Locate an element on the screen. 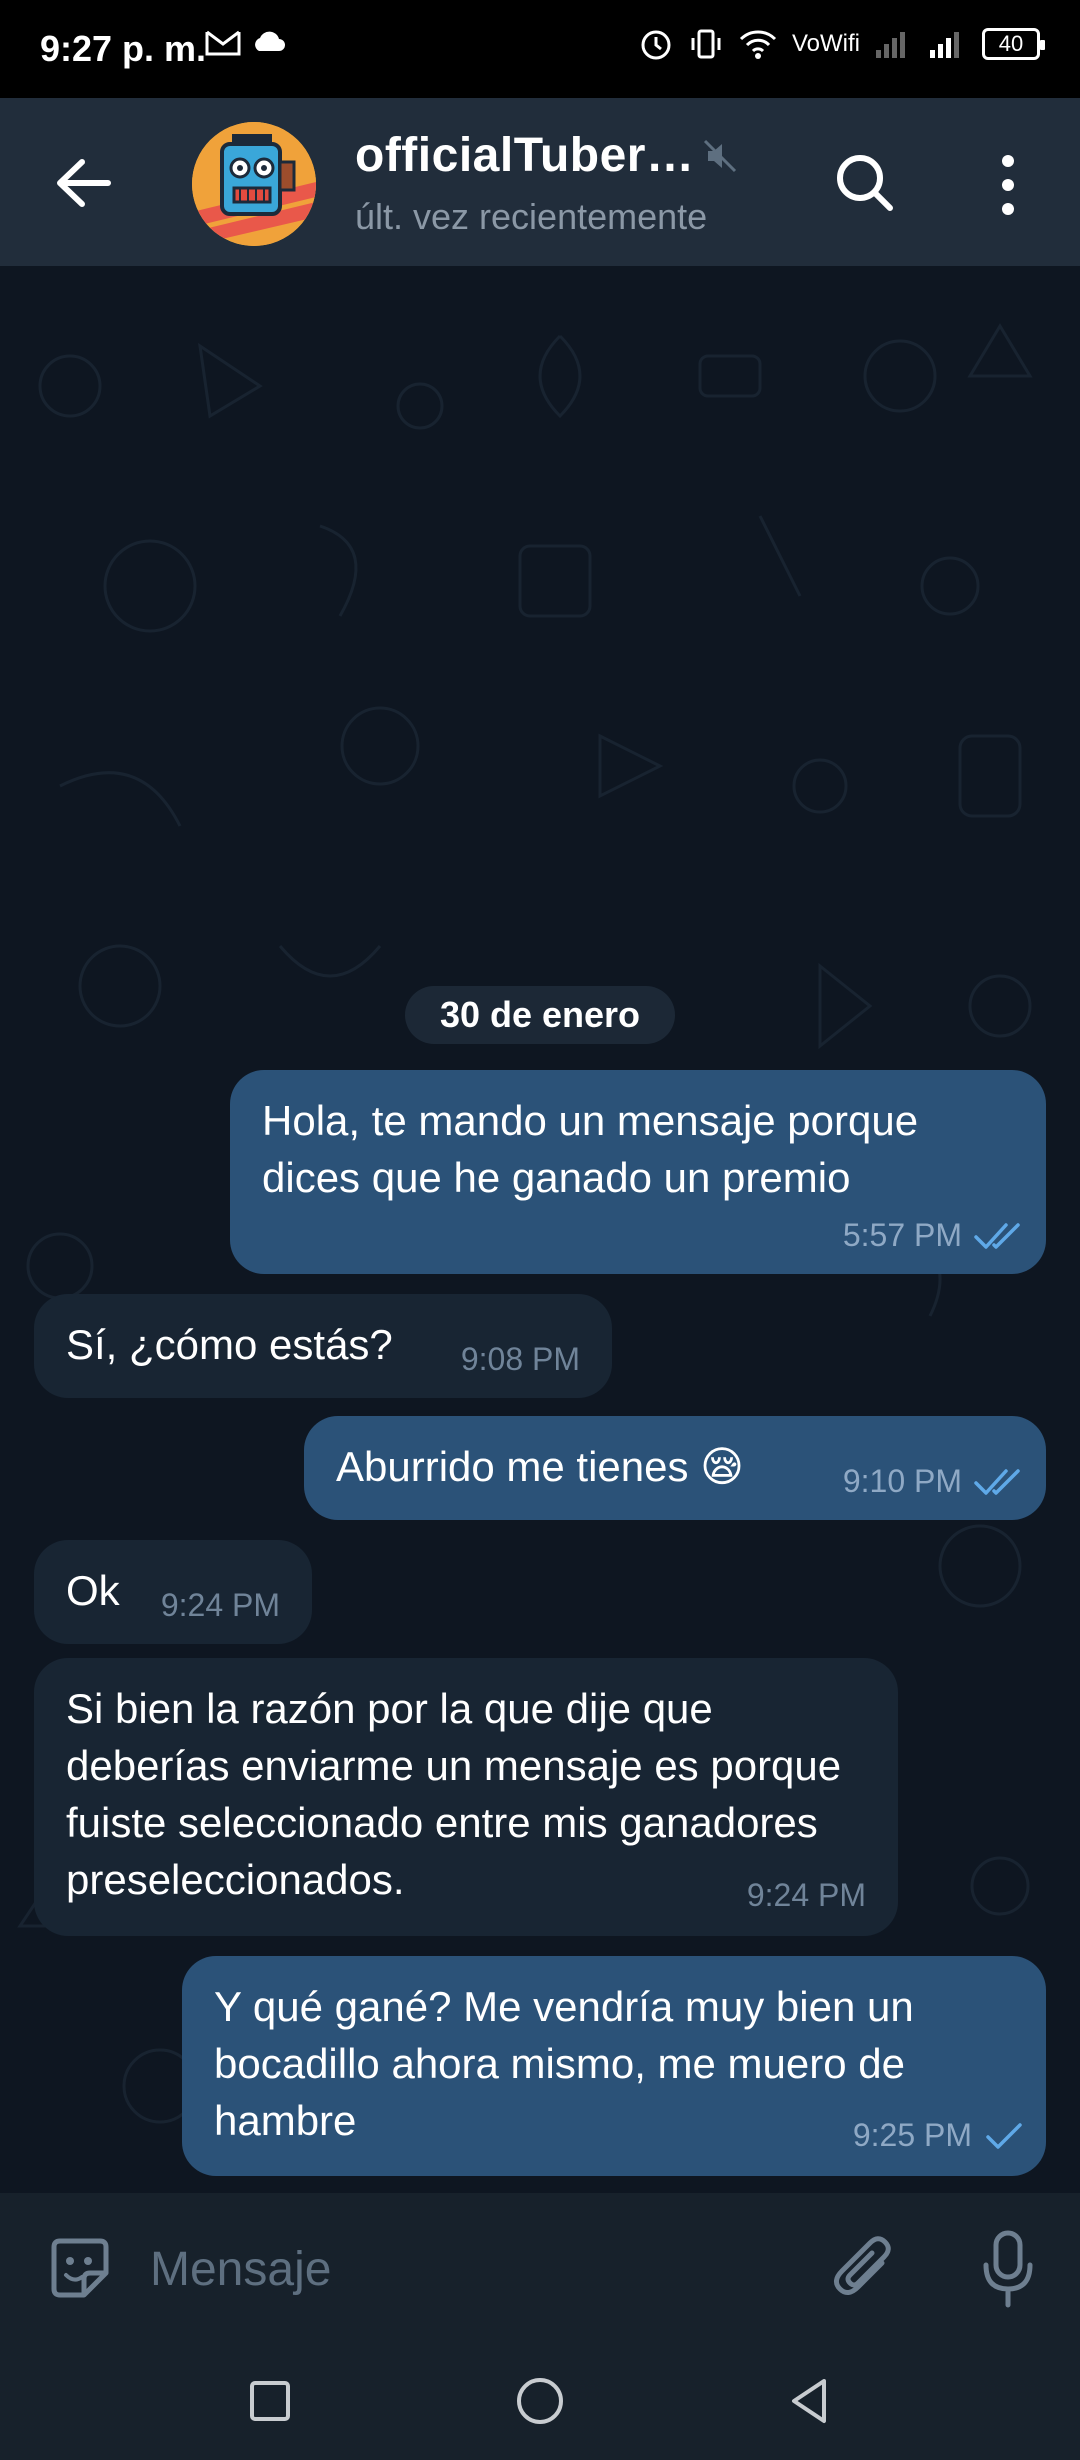 The image size is (1080, 2460). chat-subtitle: últ. vez recientemente is located at coordinates (531, 216).